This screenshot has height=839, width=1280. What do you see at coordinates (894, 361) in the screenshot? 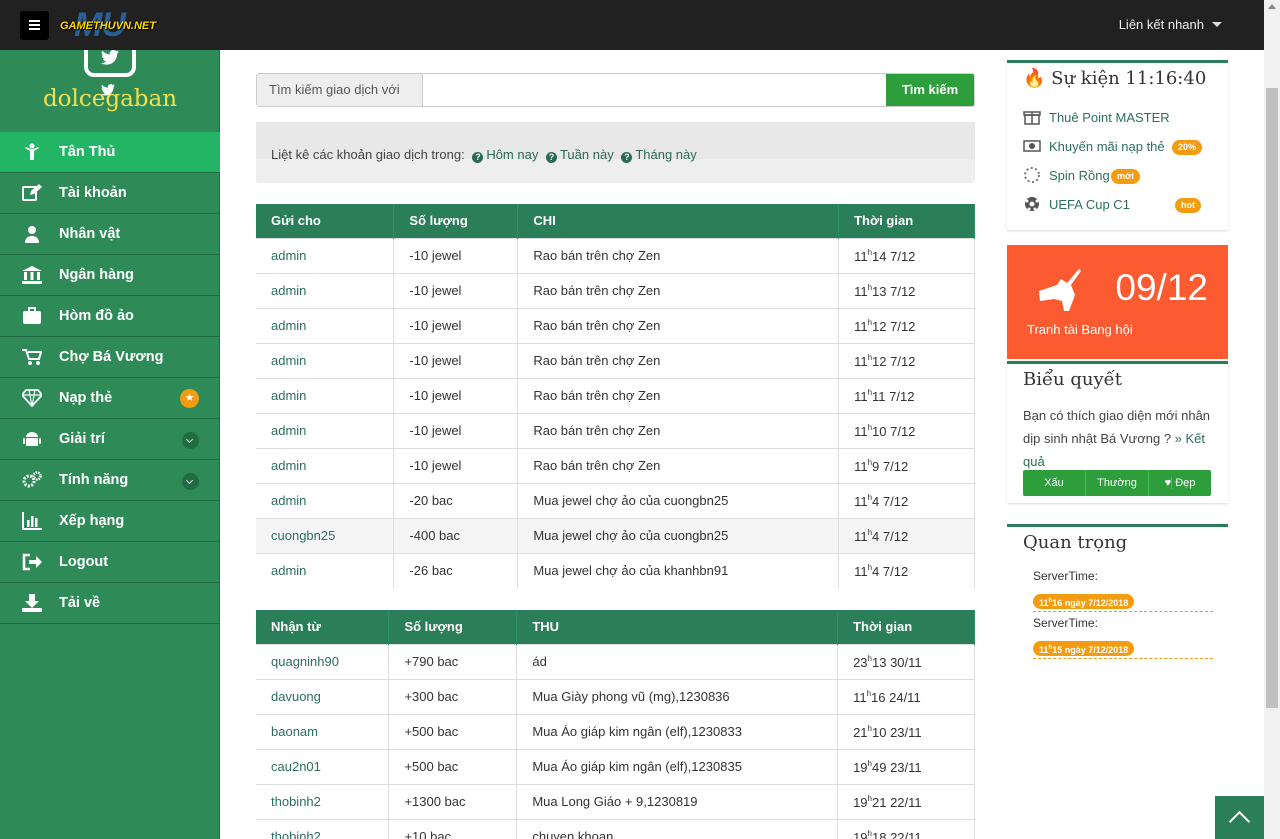
I see `time-rest: 12 7/12` at bounding box center [894, 361].